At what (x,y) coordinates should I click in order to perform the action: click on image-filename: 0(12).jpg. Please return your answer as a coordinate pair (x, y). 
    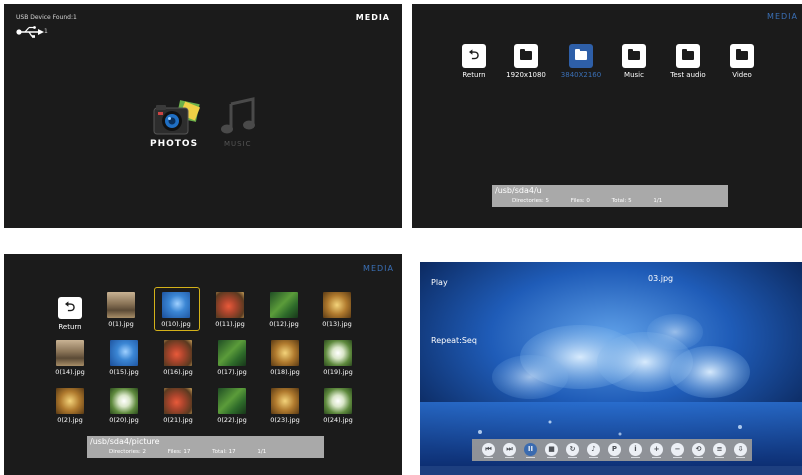
    Looking at the image, I should click on (284, 324).